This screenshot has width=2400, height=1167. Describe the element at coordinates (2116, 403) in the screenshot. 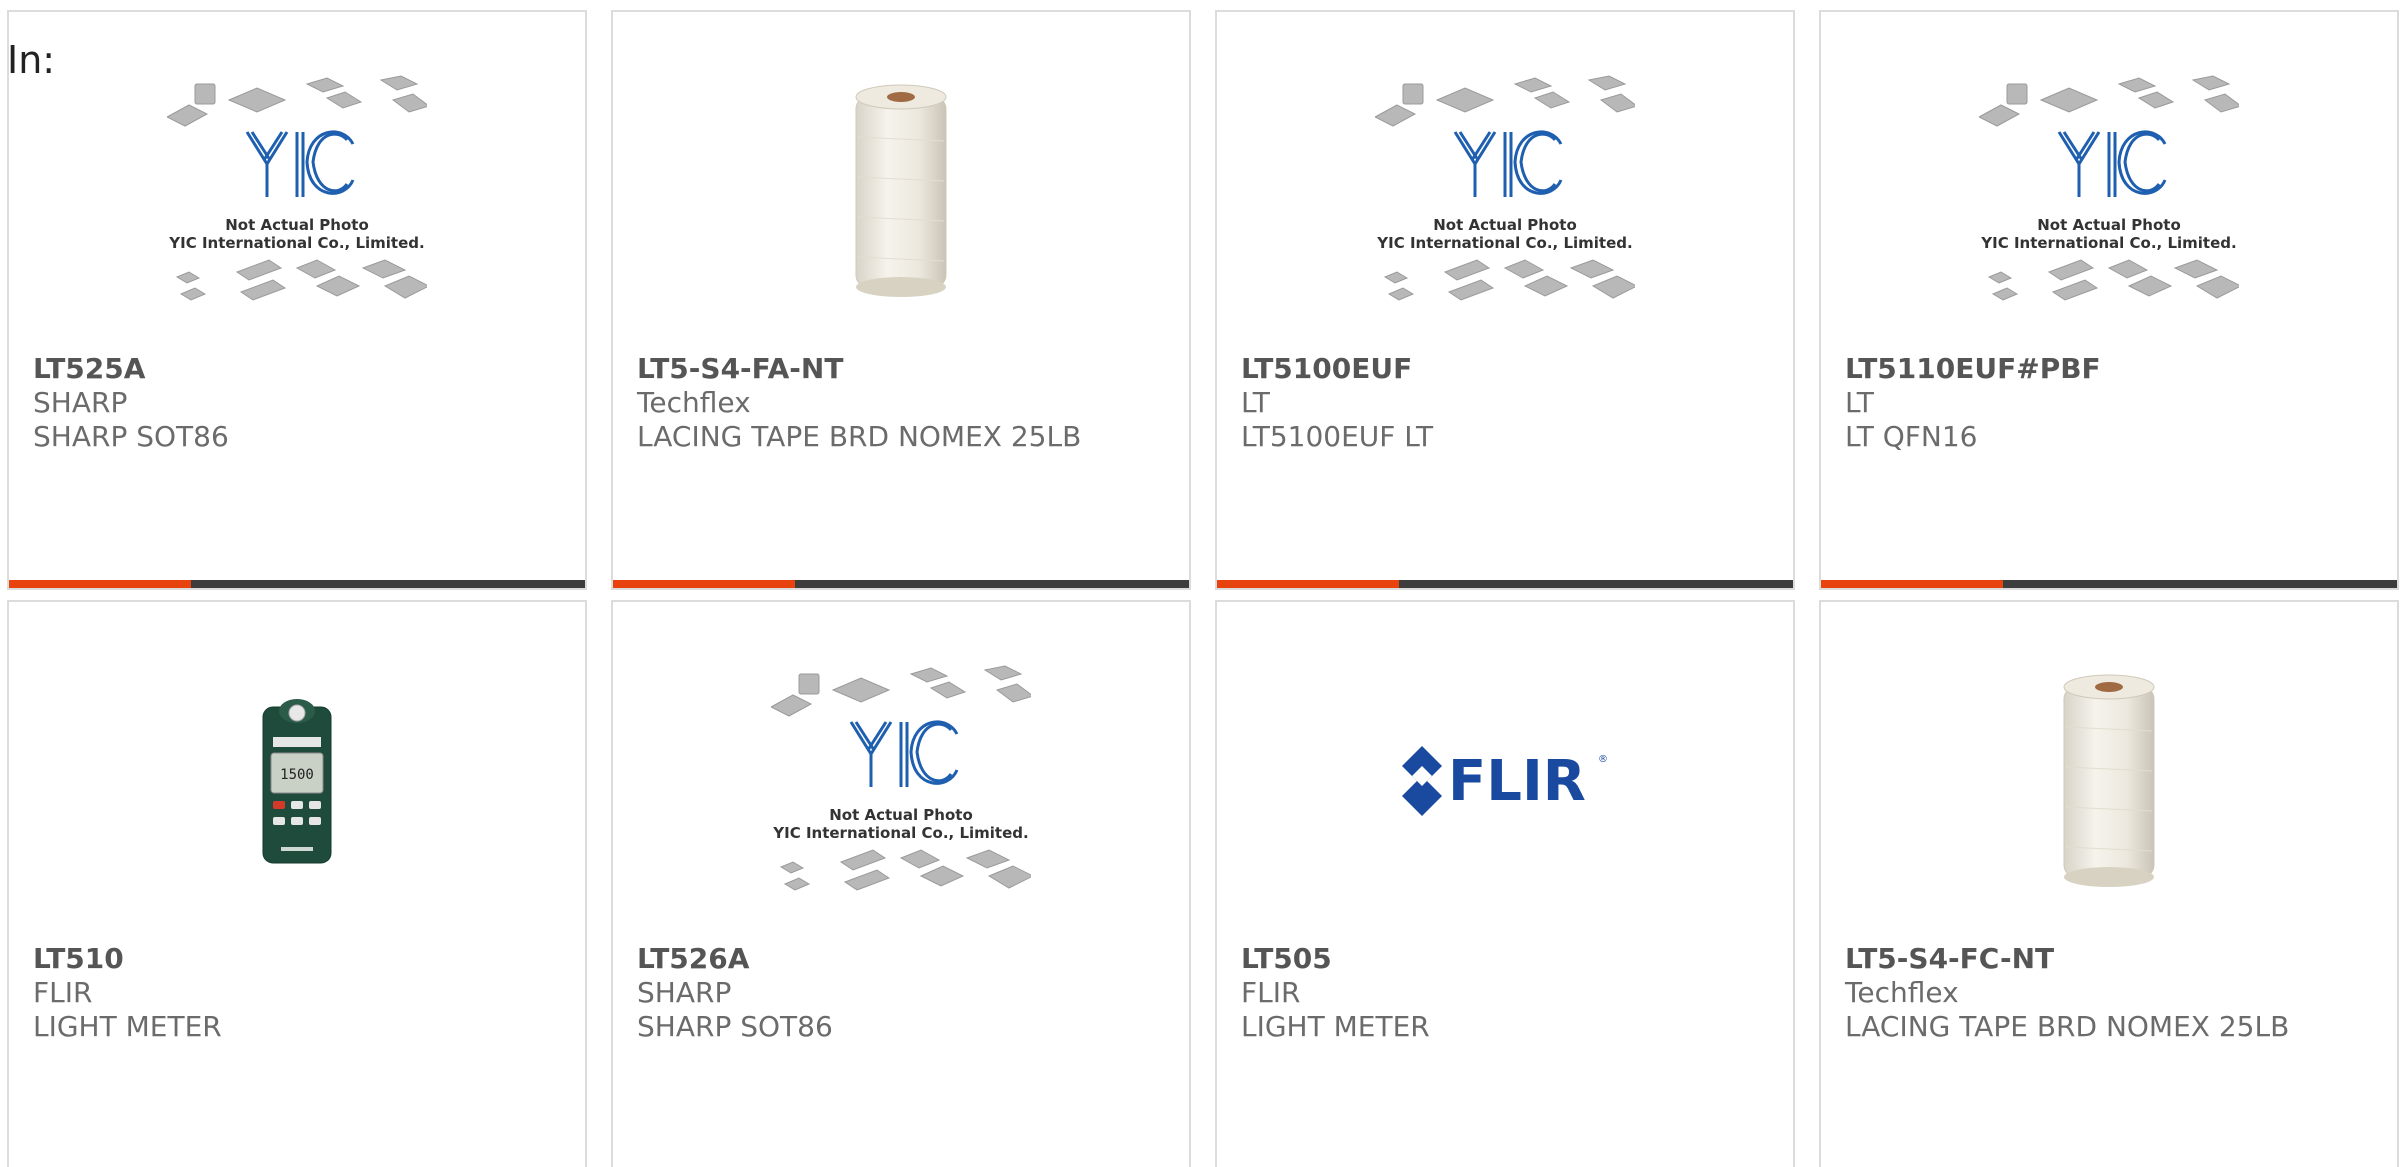

I see `product-info: LT5110EUF#PBF LT LT QFN16` at that location.